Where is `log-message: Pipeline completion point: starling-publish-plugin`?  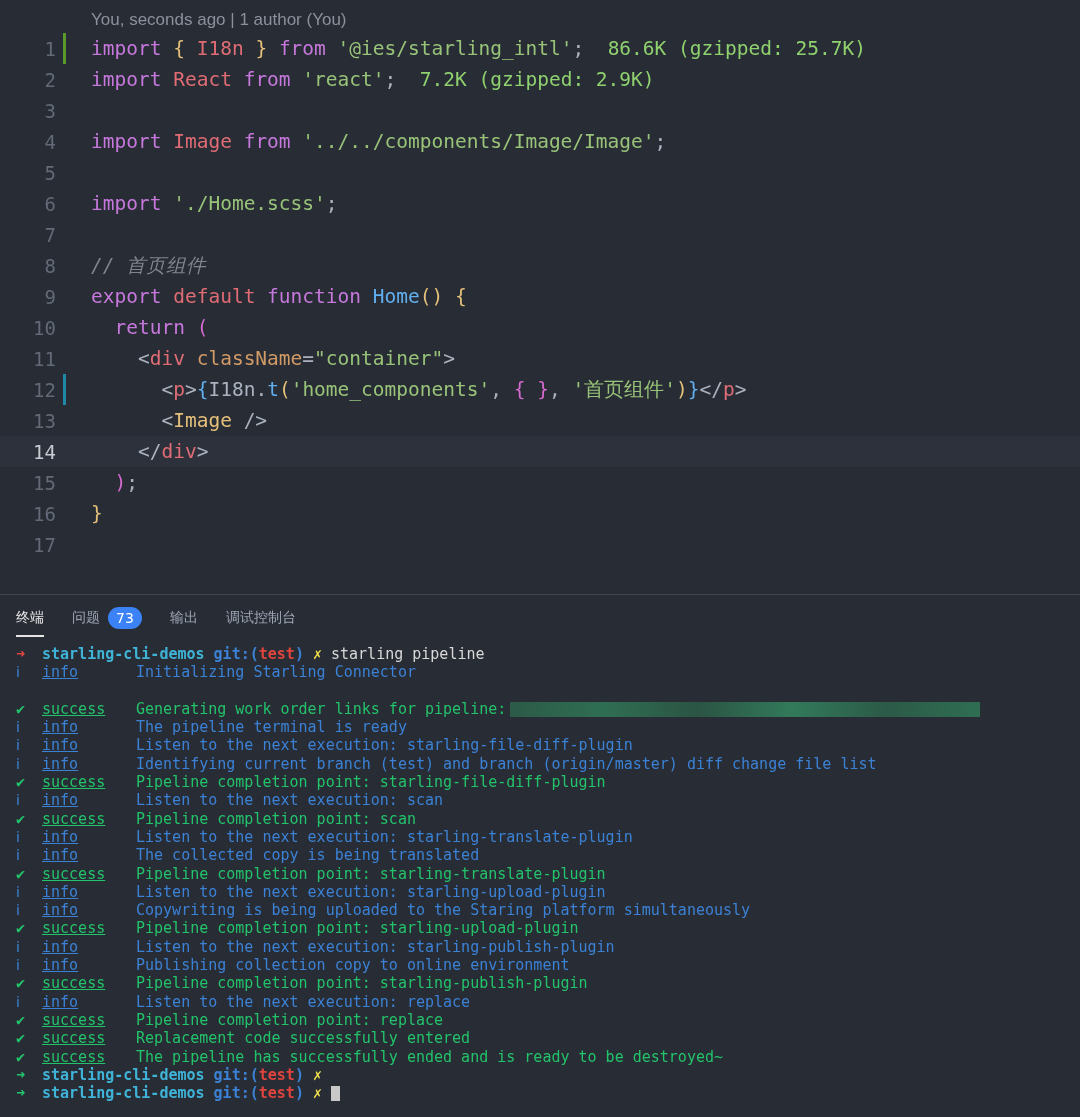
log-message: Pipeline completion point: starling-publish-plugin is located at coordinates (362, 983).